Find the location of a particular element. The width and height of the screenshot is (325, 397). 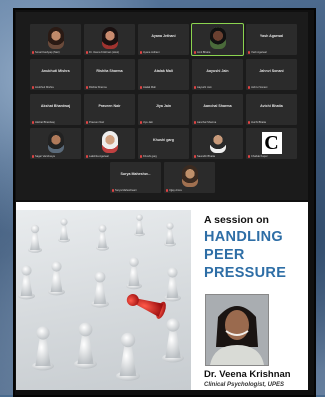

participant-label-text: Ujjay Arora is located at coordinates (175, 190).